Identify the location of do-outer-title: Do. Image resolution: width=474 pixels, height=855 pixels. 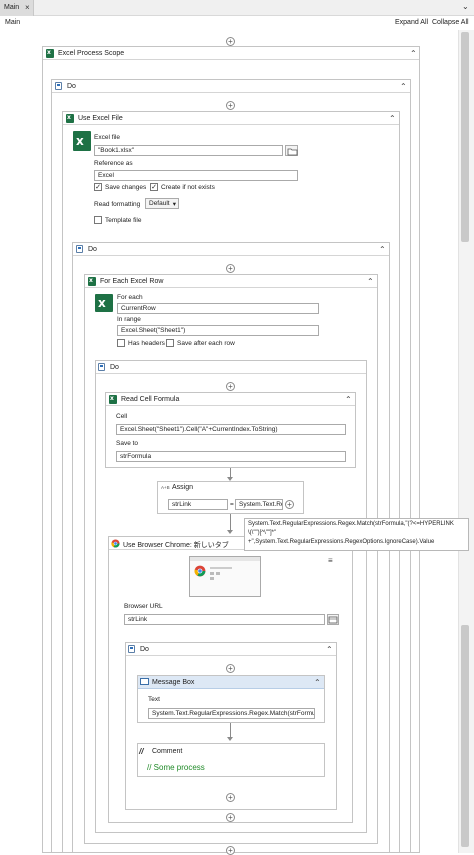
(71, 86).